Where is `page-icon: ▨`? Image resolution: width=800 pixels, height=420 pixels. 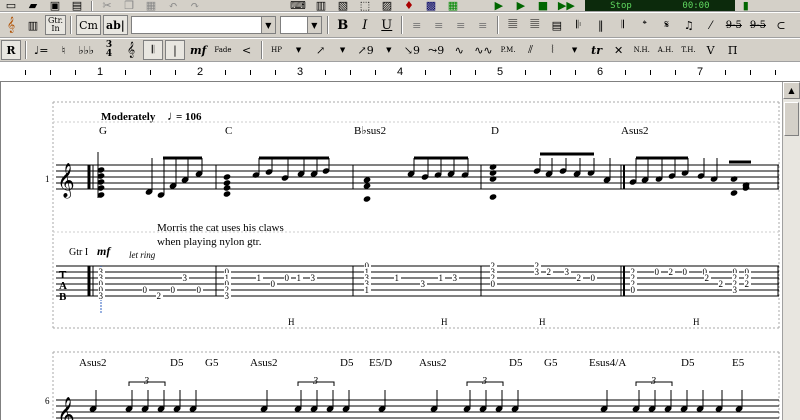
page-icon: ▨ is located at coordinates (387, 5).